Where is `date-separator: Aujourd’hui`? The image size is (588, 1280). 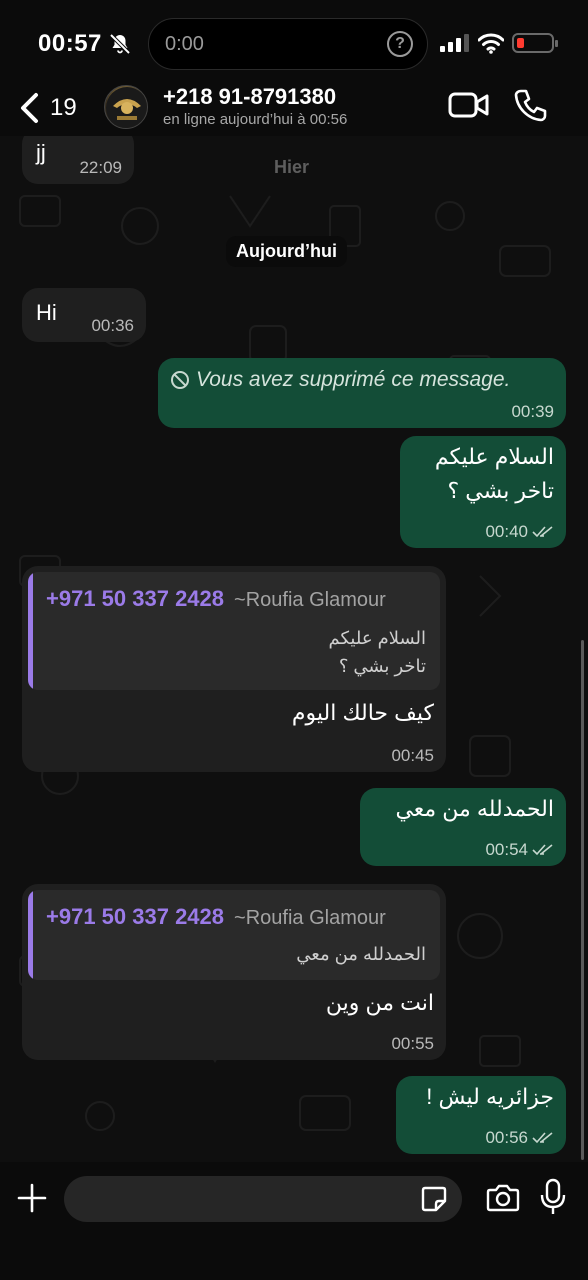
date-separator: Aujourd’hui is located at coordinates (286, 251).